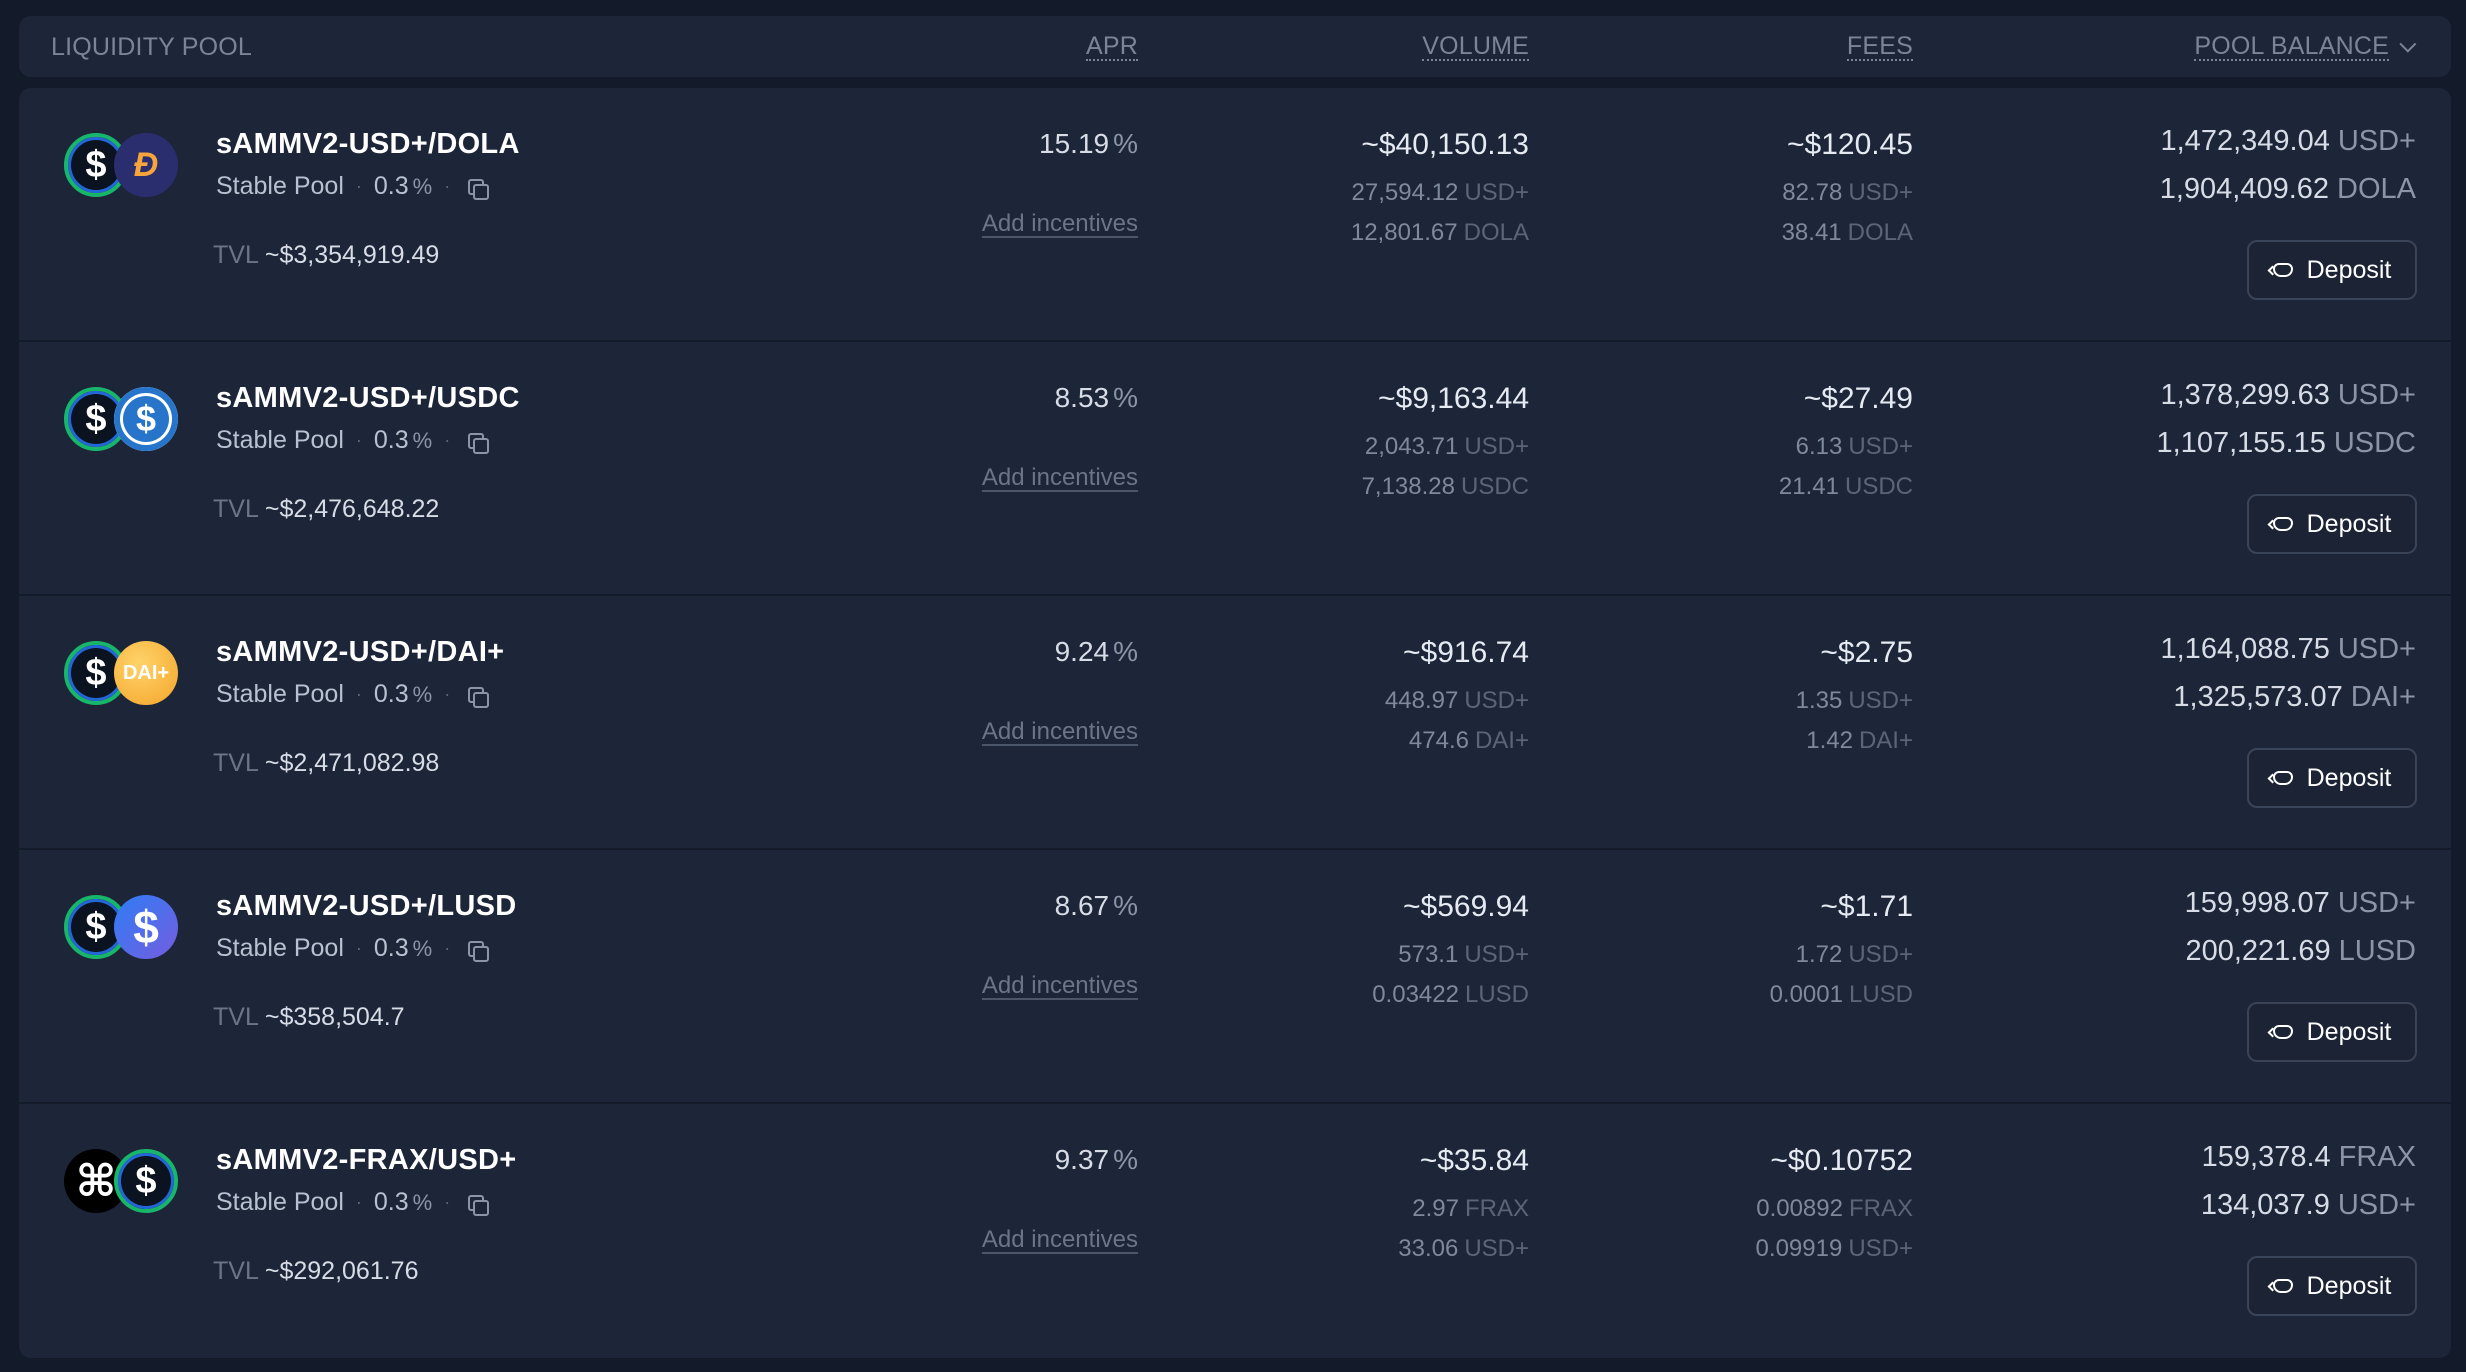 This screenshot has height=1372, width=2466. I want to click on pool-name: sAMMV2-USD+/USDC, so click(368, 398).